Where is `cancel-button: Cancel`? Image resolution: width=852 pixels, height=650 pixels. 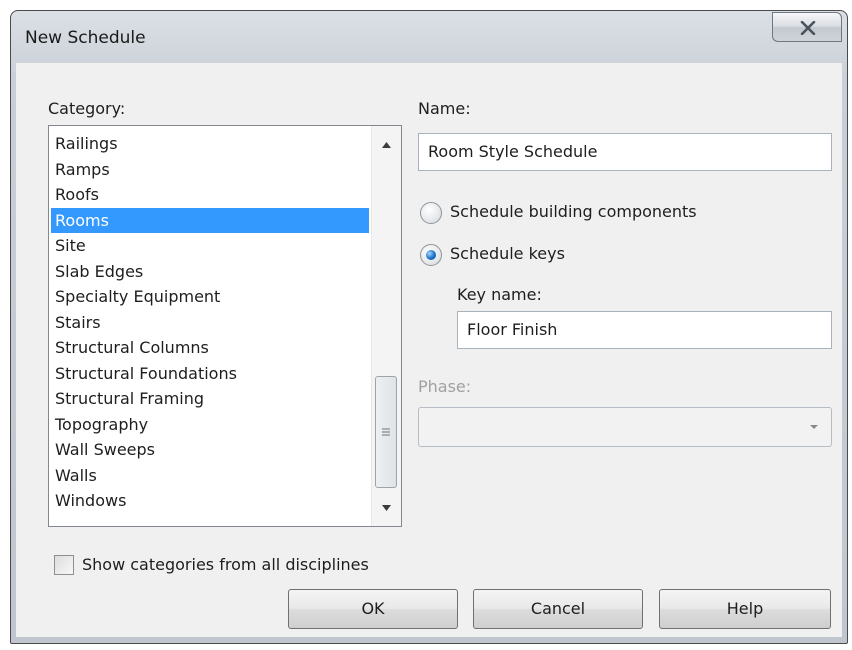
cancel-button: Cancel is located at coordinates (558, 609).